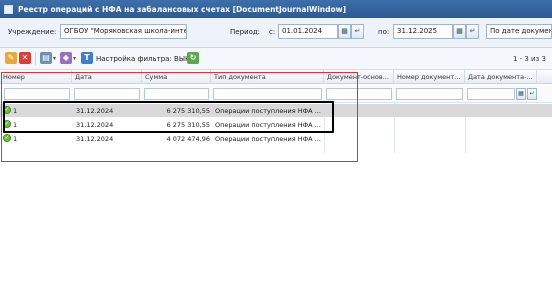 The width and height of the screenshot is (552, 298). What do you see at coordinates (532, 94) in the screenshot?
I see `filter-doc-date-clear-icon: ↵` at bounding box center [532, 94].